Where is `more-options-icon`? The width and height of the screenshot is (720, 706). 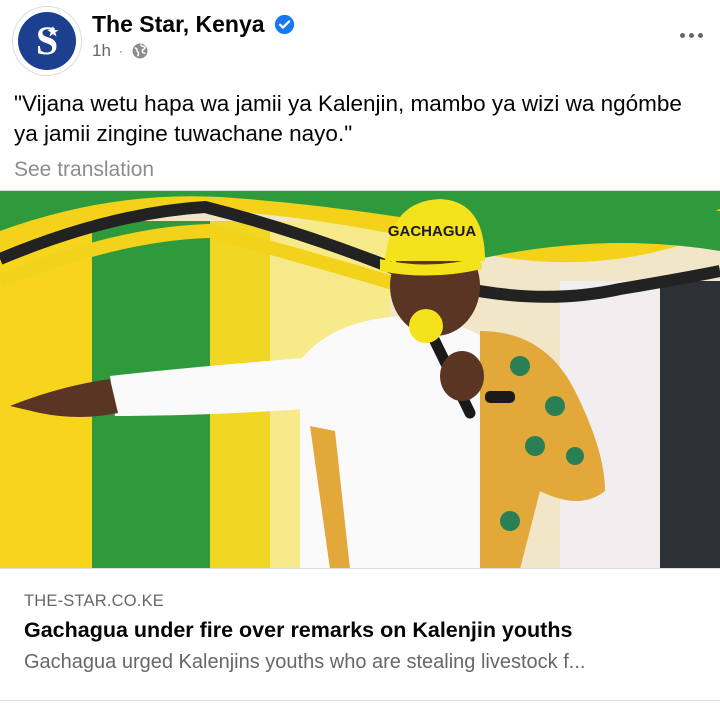 more-options-icon is located at coordinates (691, 35).